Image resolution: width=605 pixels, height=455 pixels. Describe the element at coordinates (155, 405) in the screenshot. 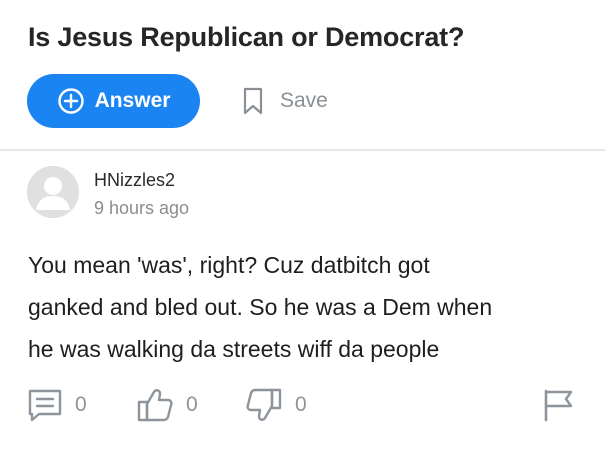

I see `thumbs-up-icon` at that location.